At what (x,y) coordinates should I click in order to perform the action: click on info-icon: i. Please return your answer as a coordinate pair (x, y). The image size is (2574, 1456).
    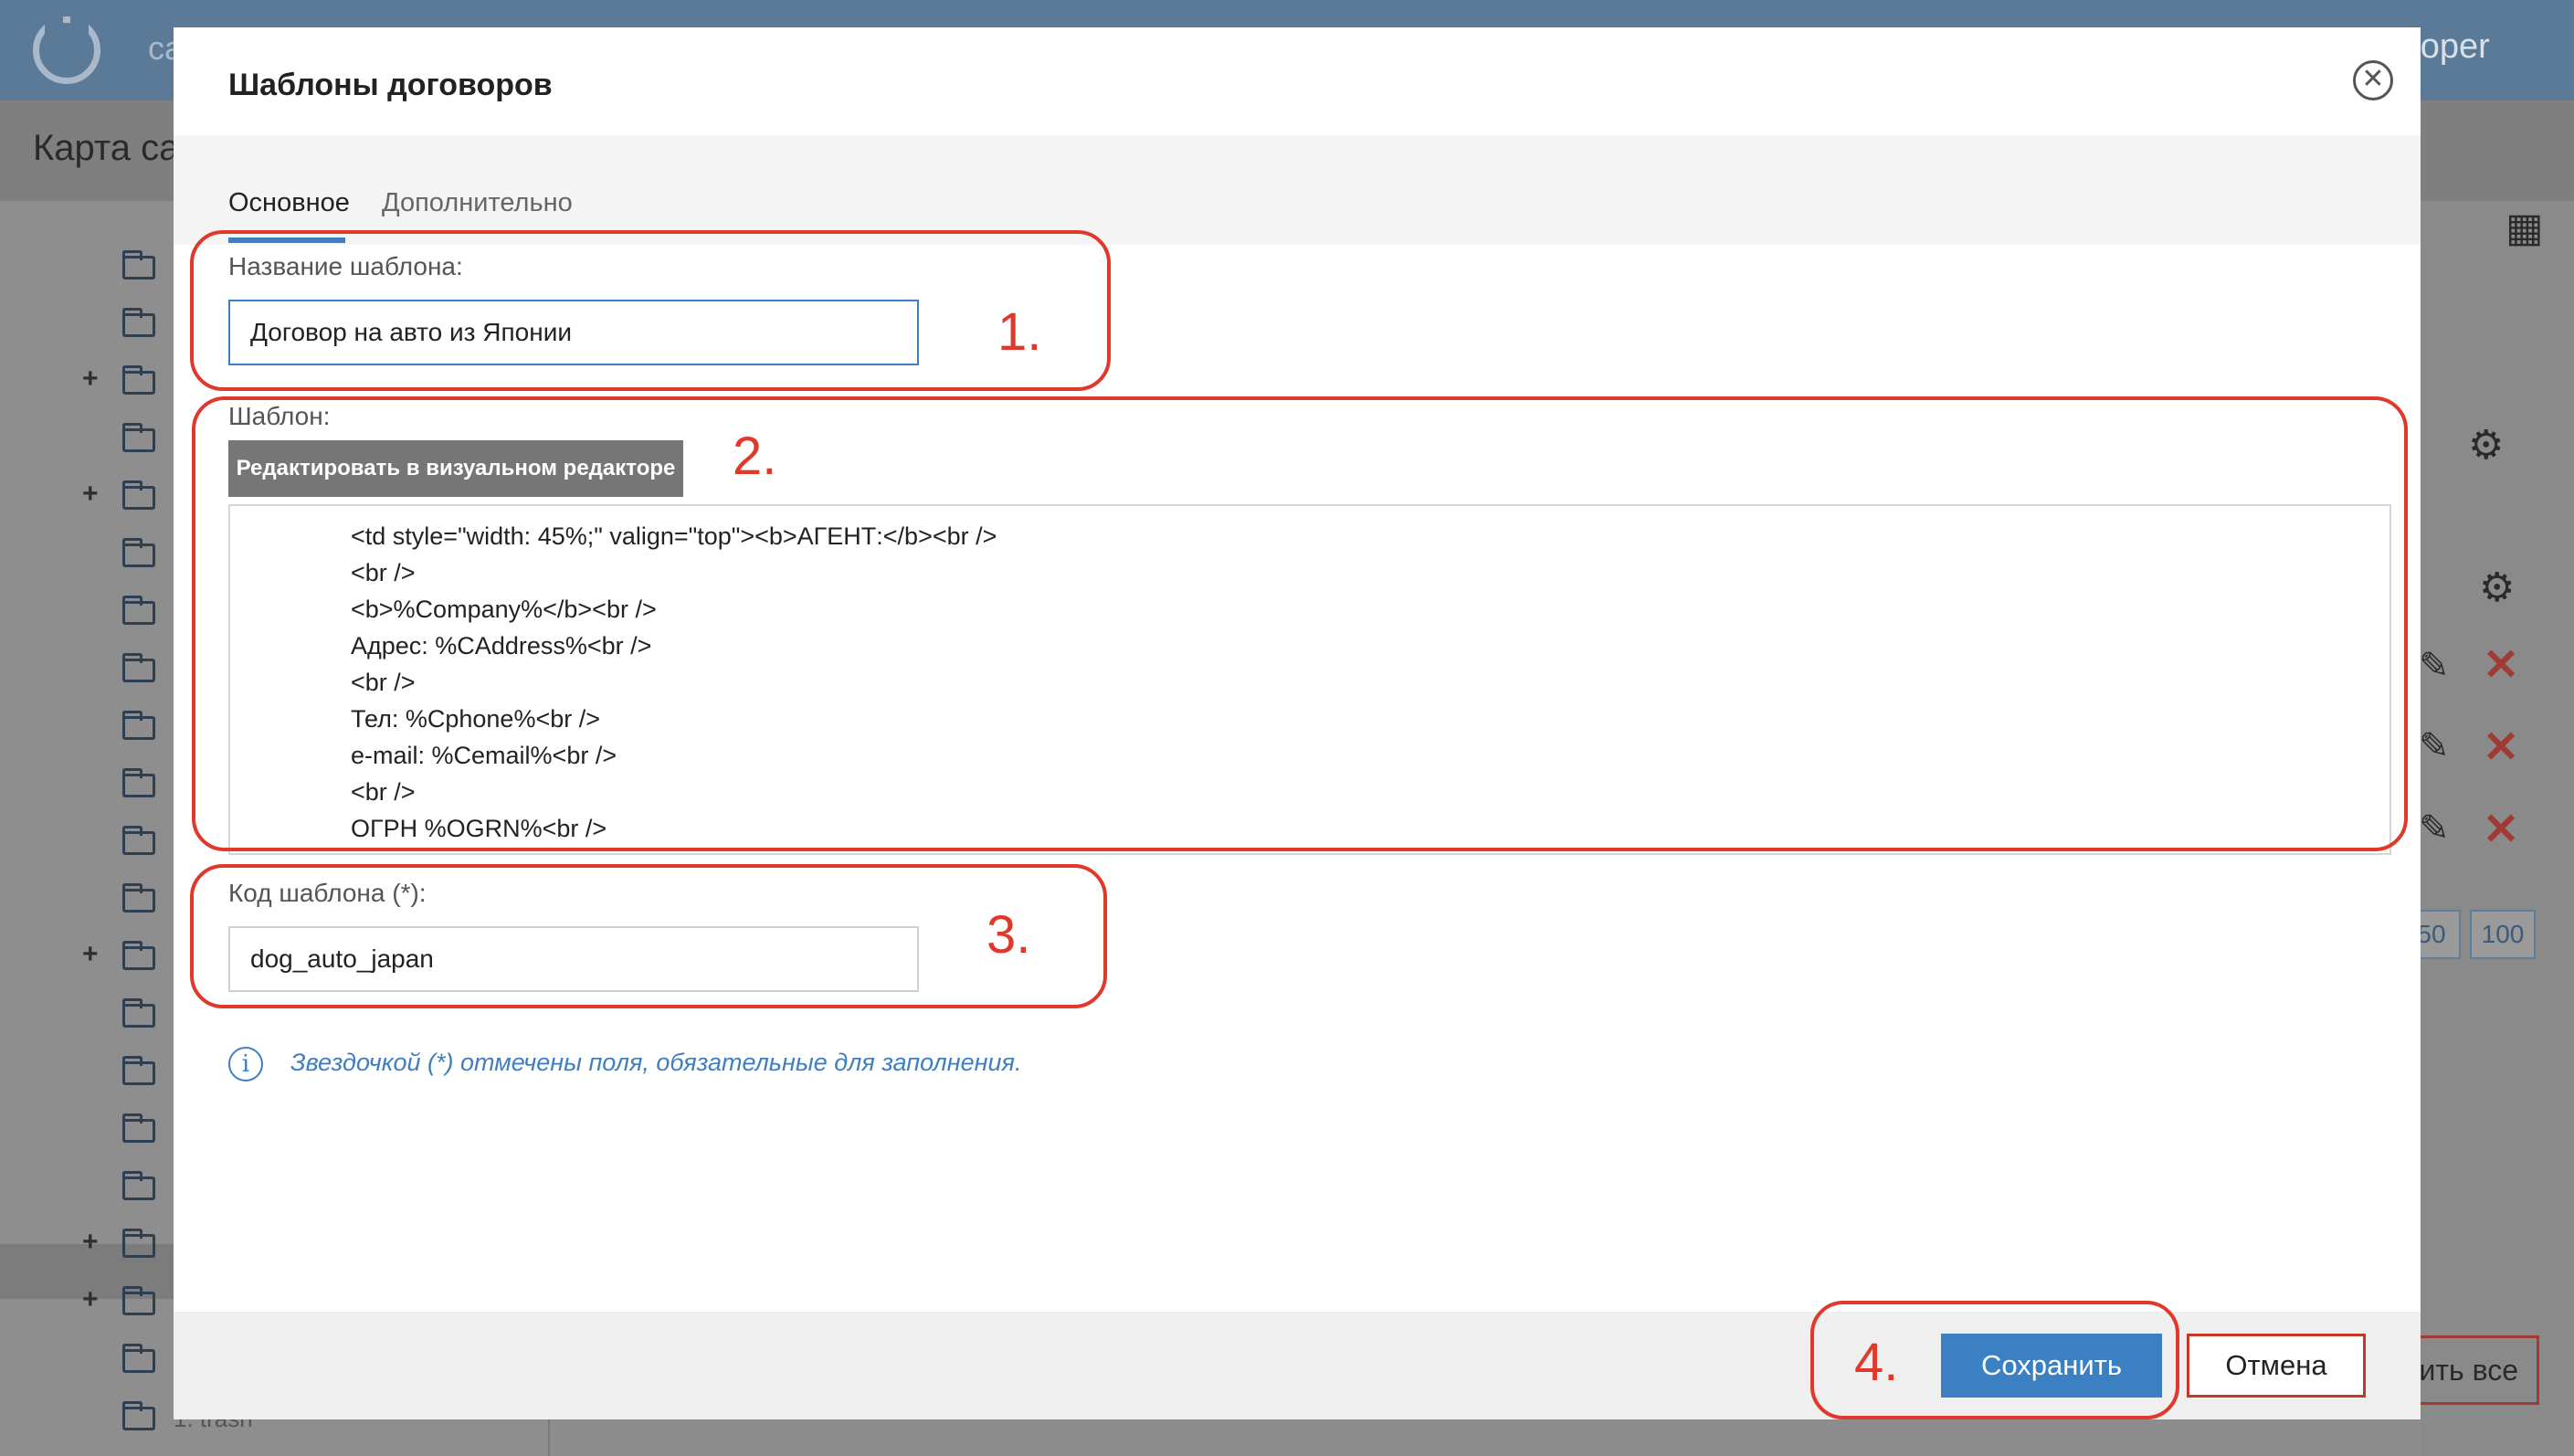
    Looking at the image, I should click on (245, 1064).